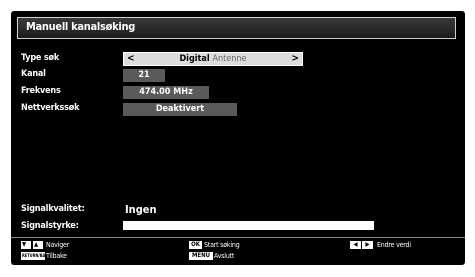 The image size is (475, 277). I want to click on start-search-label: Start søking, so click(222, 245).